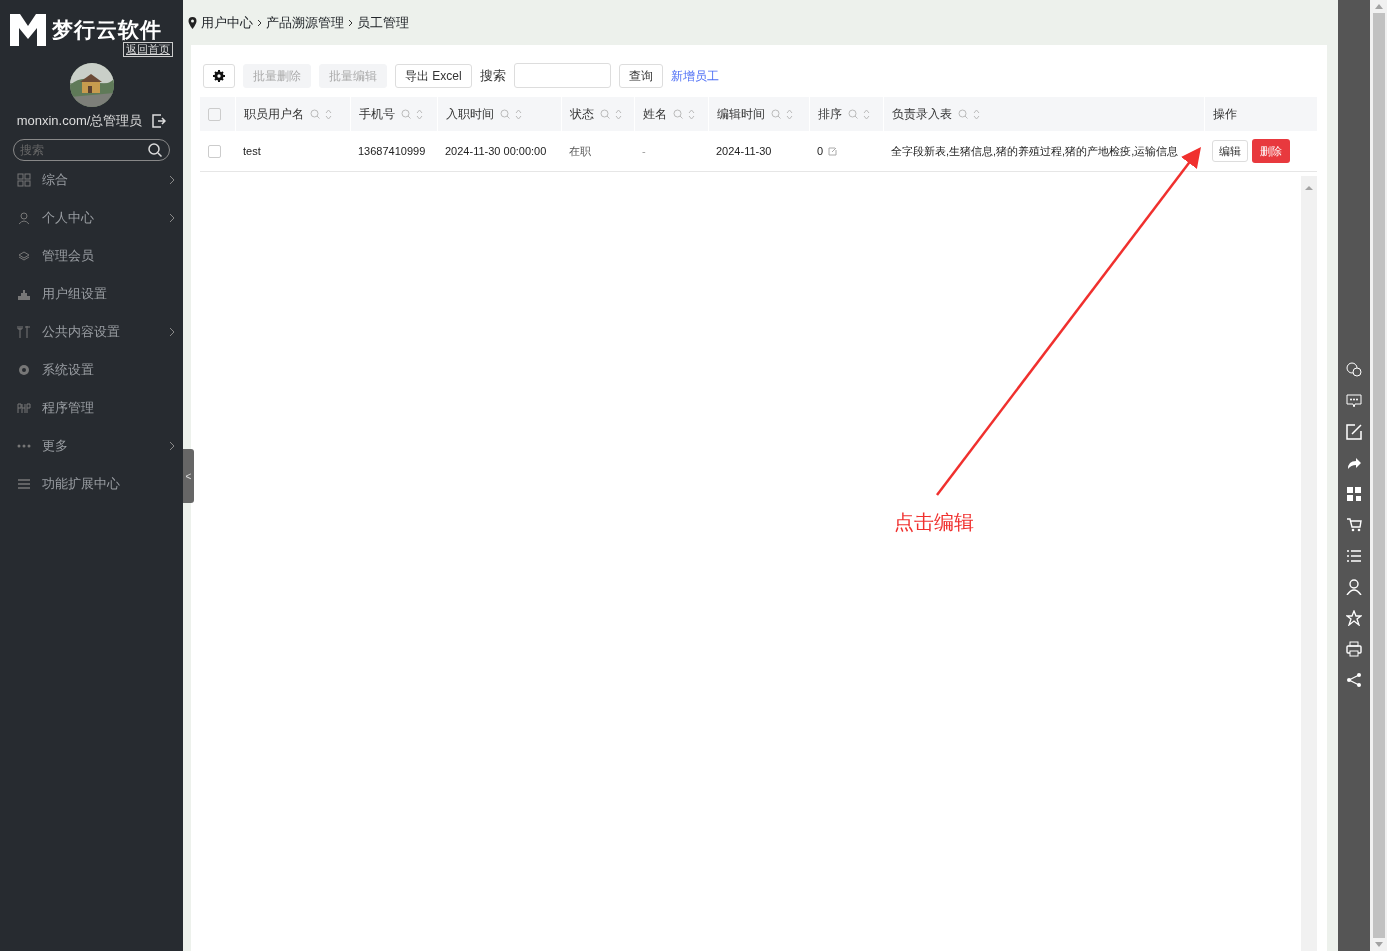  Describe the element at coordinates (91, 445) in the screenshot. I see `menu-item: 更多` at that location.